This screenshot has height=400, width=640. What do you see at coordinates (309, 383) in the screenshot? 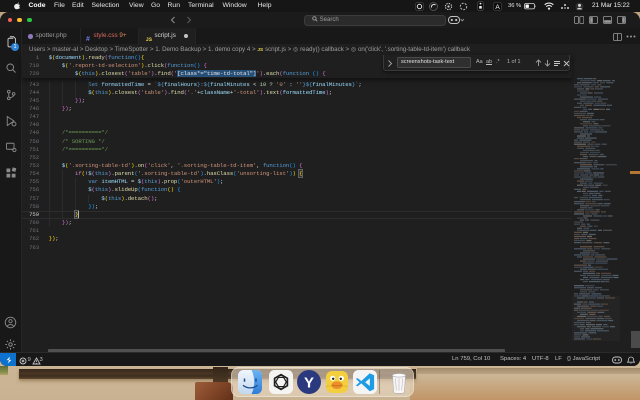
I see `svg-text: Y` at bounding box center [309, 383].